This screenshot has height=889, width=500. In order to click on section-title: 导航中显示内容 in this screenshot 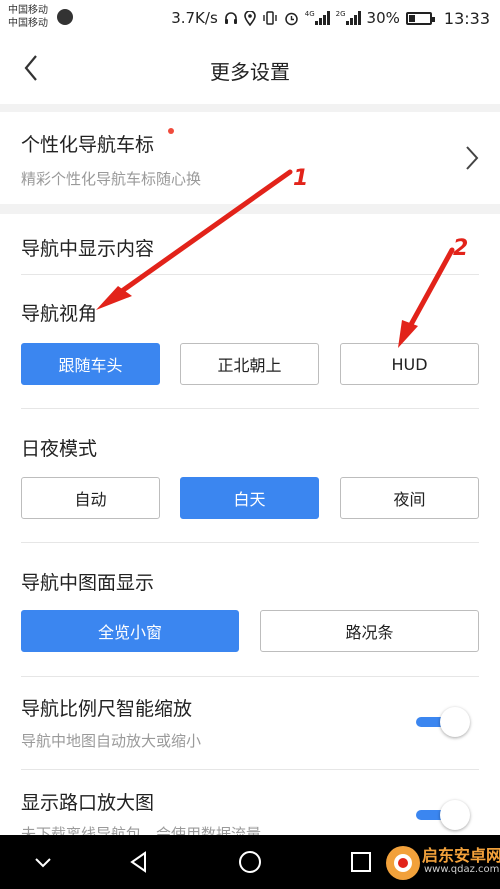, I will do `click(88, 249)`.